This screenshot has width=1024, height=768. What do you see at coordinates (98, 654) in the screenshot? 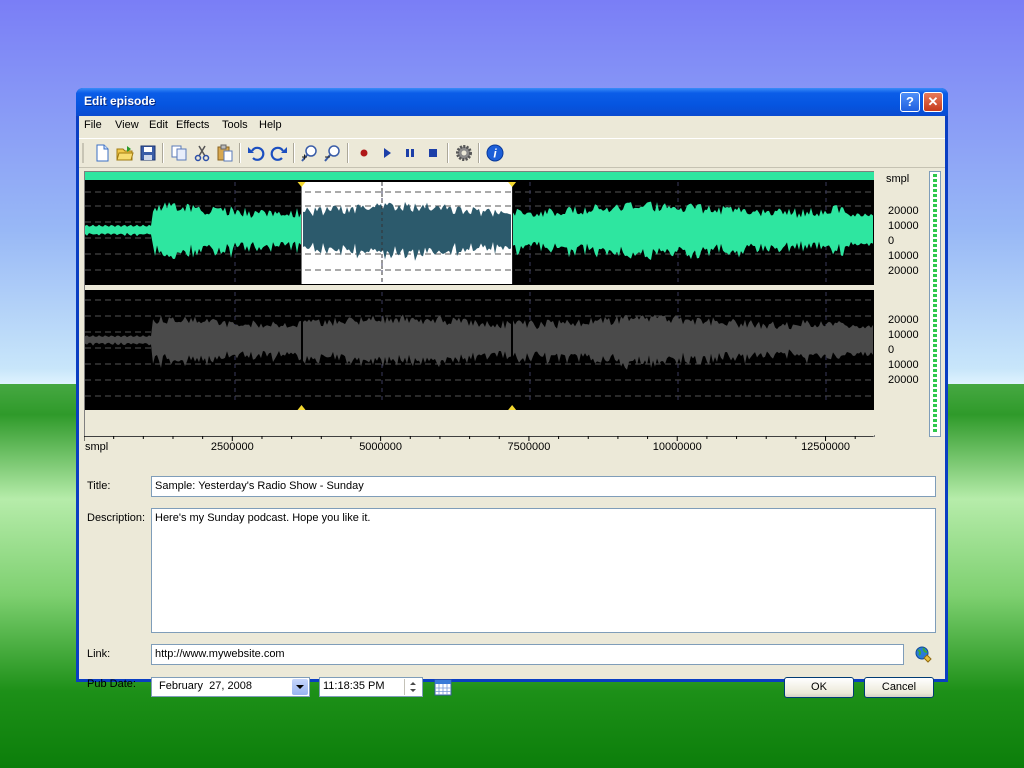
I see `link-label: Link:` at bounding box center [98, 654].